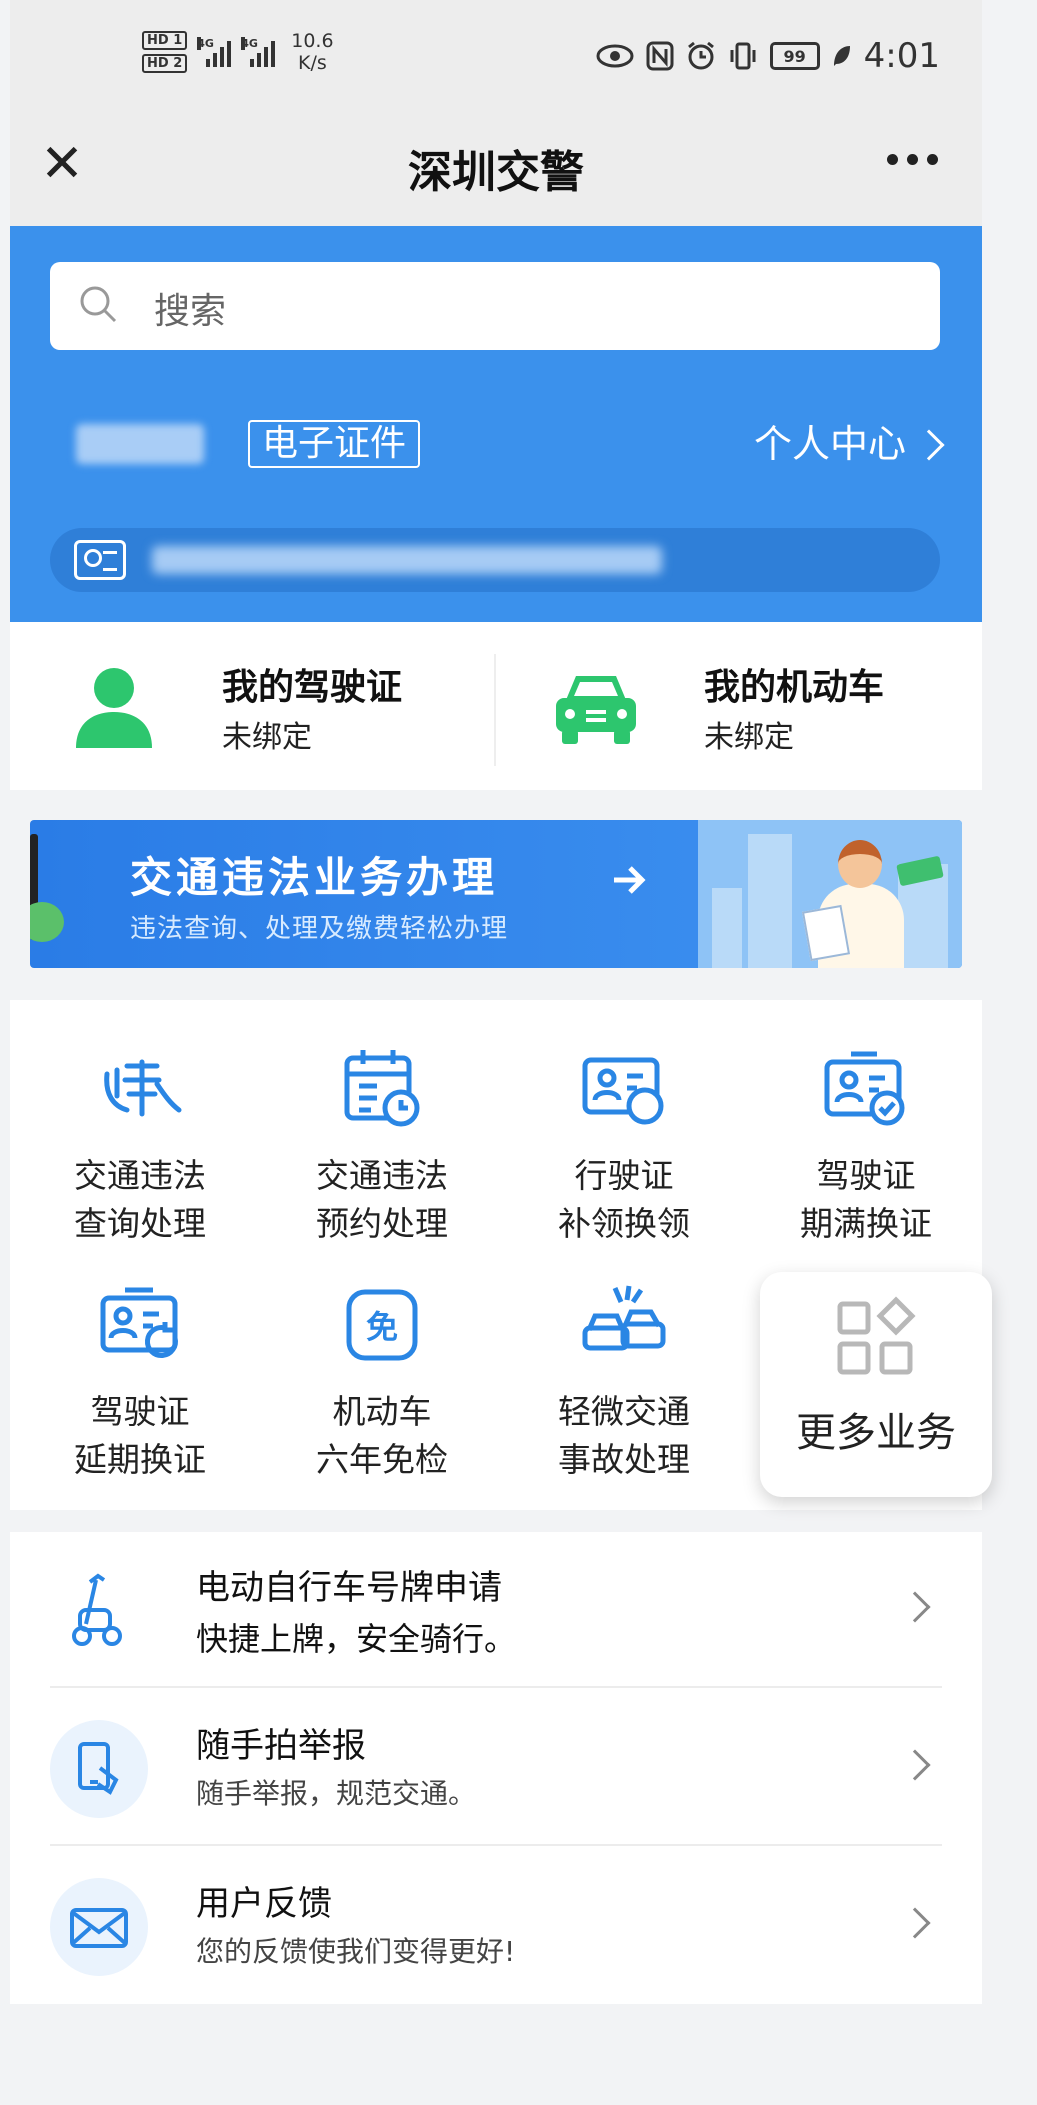 The width and height of the screenshot is (1037, 2105). I want to click on masked-id-number, so click(407, 560).